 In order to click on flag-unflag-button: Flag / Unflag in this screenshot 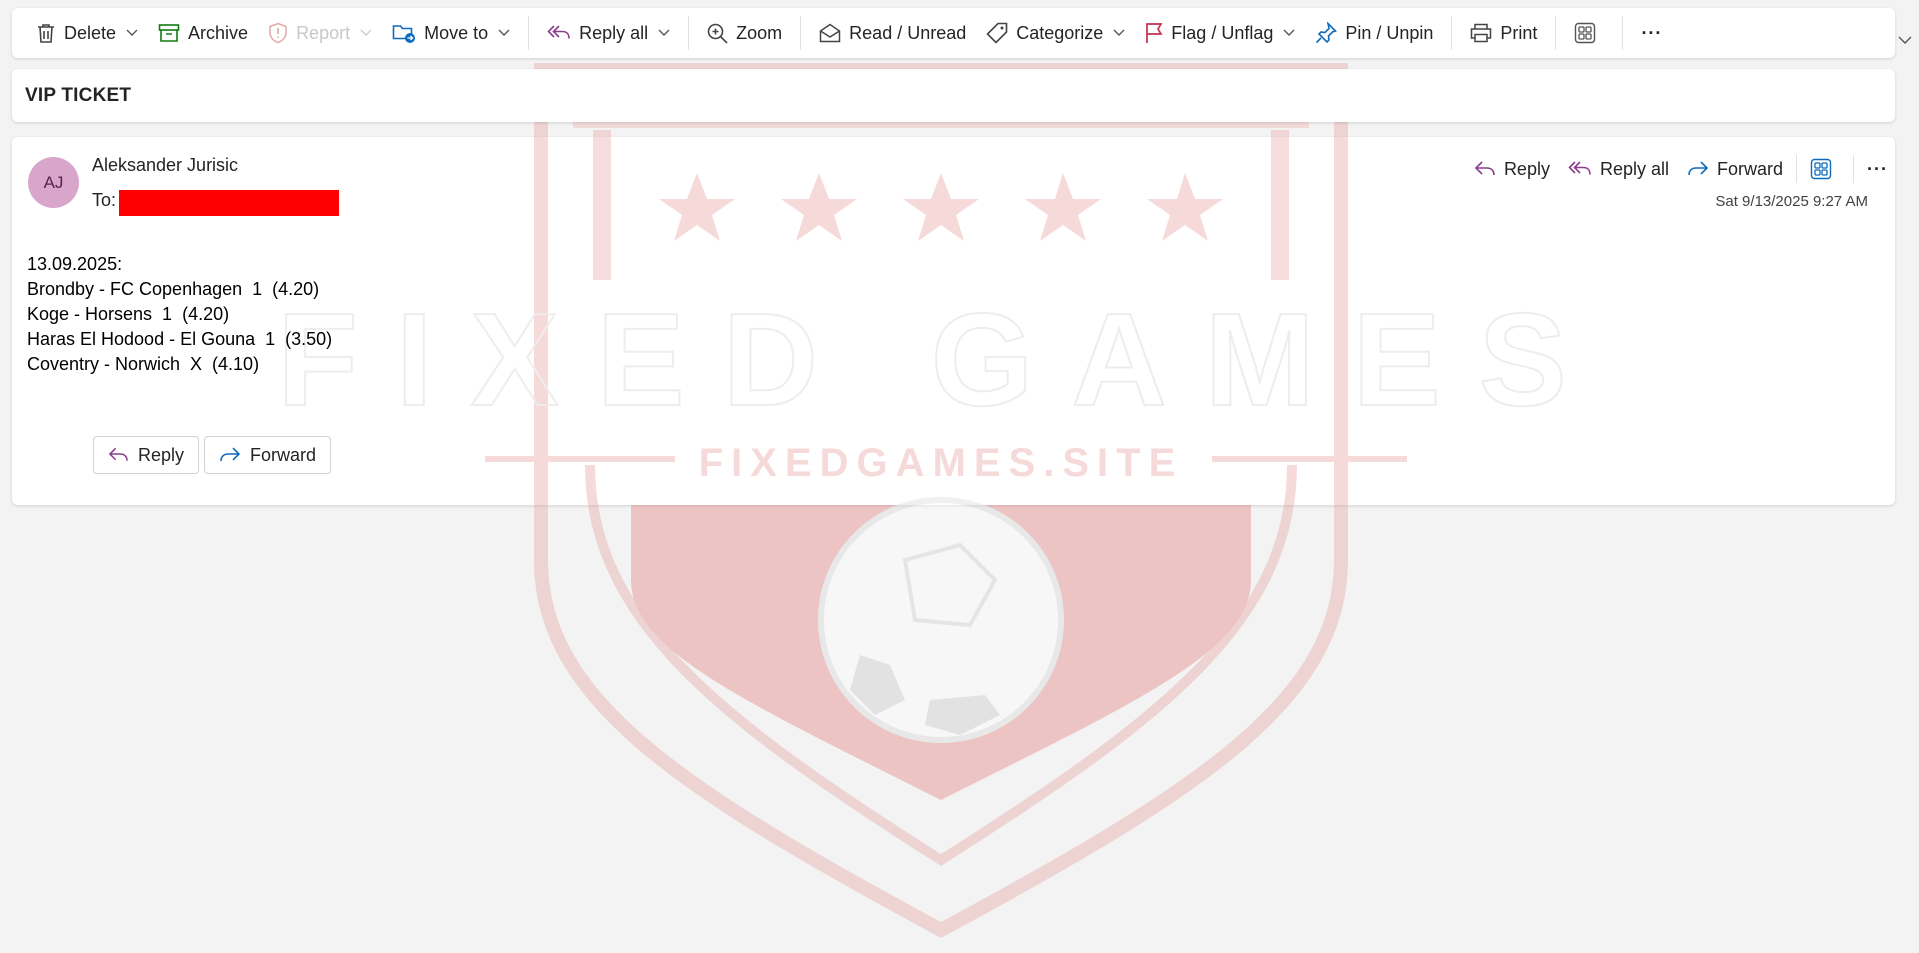, I will do `click(1220, 33)`.